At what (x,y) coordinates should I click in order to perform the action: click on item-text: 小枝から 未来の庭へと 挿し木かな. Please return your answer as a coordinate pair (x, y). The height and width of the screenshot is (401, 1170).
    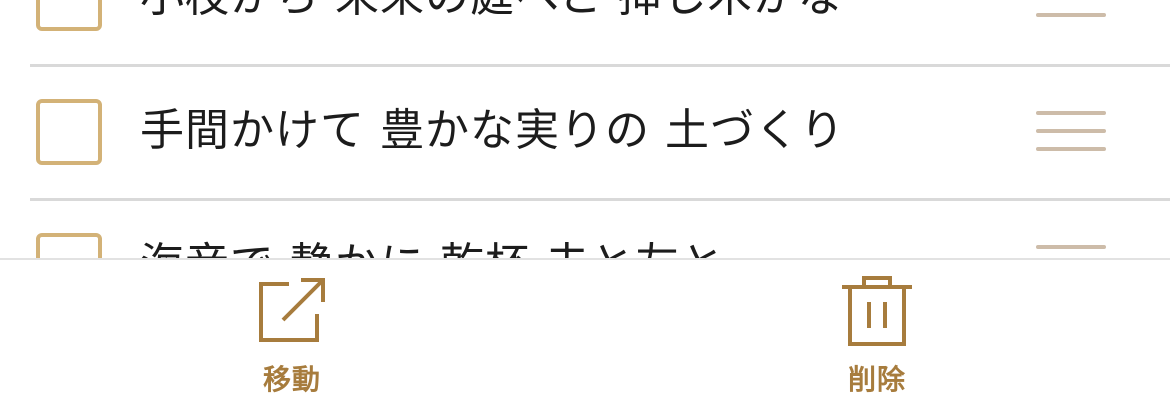
    Looking at the image, I should click on (491, 16).